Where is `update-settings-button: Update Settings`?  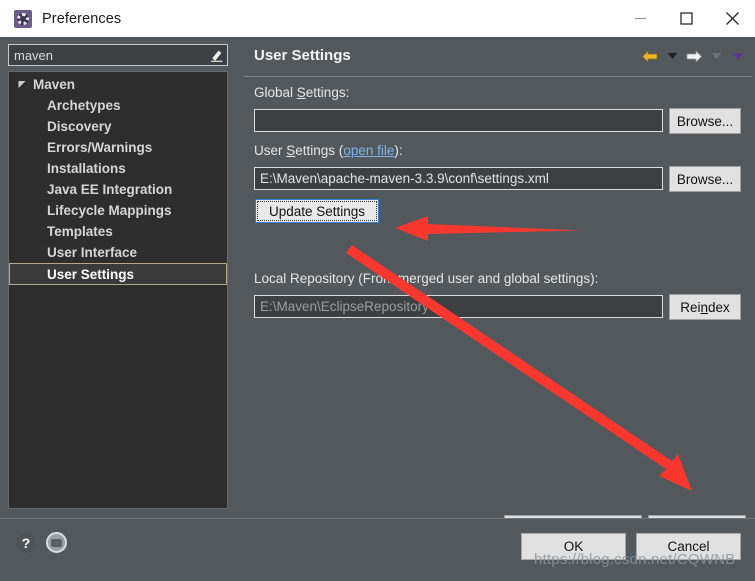 update-settings-button: Update Settings is located at coordinates (317, 211).